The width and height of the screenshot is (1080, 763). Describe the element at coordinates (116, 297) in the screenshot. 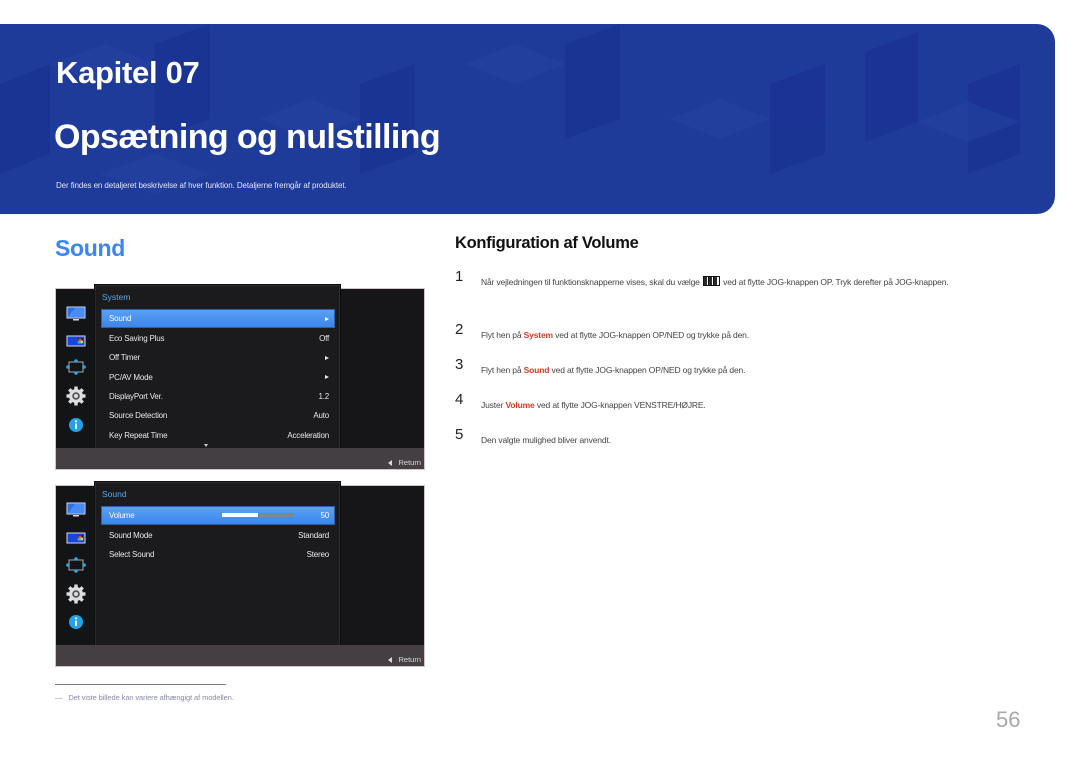

I see `osd-panel-title: System` at that location.